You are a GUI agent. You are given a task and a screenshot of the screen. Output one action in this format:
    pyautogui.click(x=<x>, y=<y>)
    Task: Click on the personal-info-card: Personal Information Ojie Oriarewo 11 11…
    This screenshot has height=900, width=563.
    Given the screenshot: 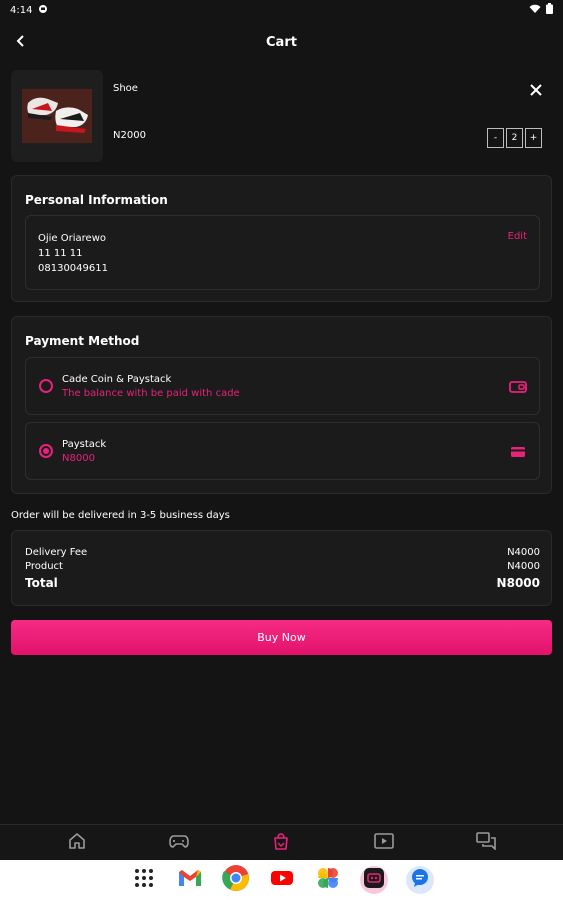 What is the action you would take?
    pyautogui.click(x=281, y=238)
    